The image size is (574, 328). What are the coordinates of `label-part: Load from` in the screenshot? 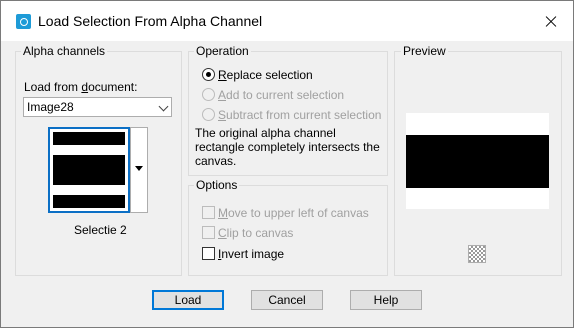 It's located at (53, 87).